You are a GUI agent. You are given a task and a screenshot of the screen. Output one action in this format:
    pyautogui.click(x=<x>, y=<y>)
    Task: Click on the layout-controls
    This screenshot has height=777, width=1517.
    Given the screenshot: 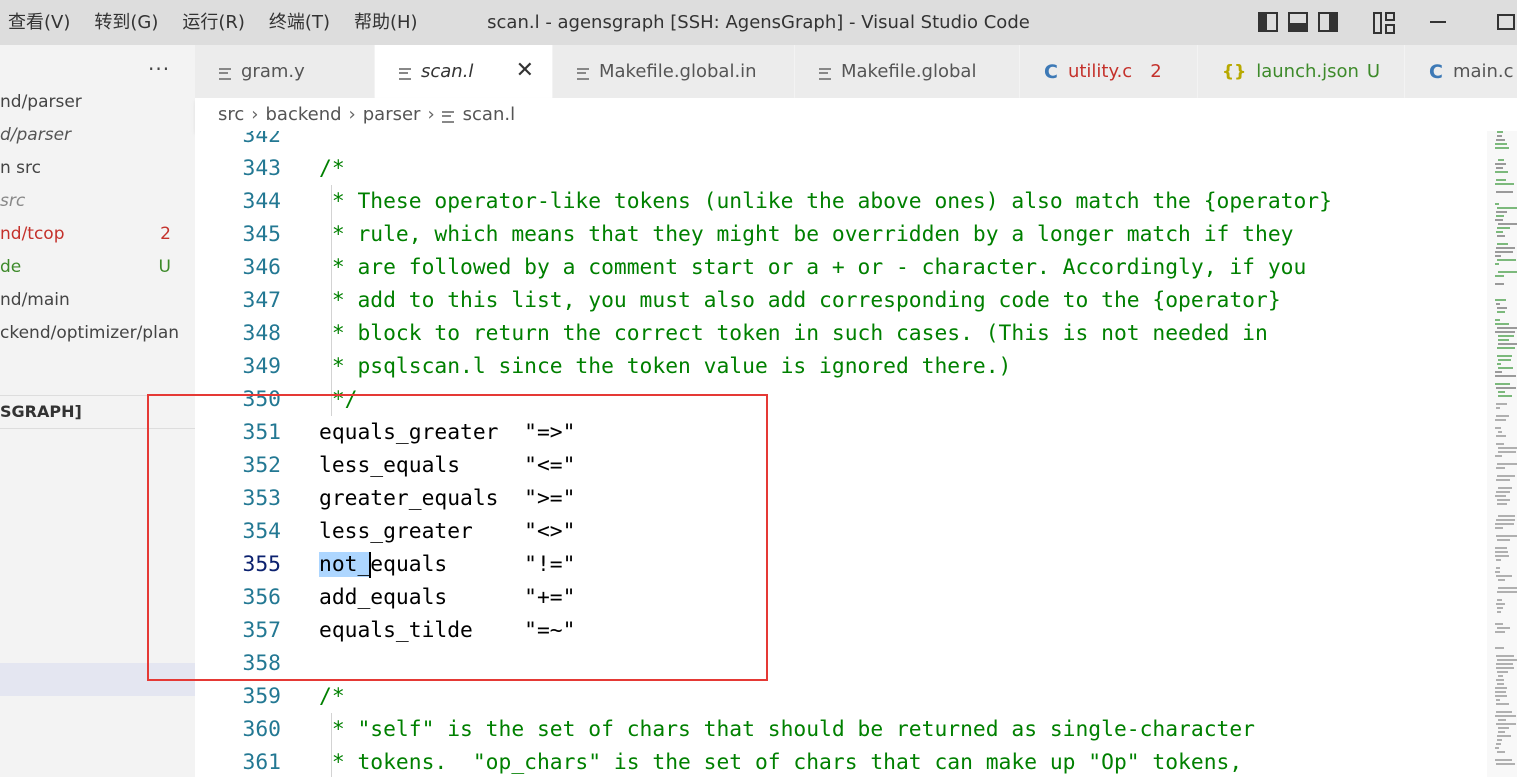 What is the action you would take?
    pyautogui.click(x=1298, y=22)
    